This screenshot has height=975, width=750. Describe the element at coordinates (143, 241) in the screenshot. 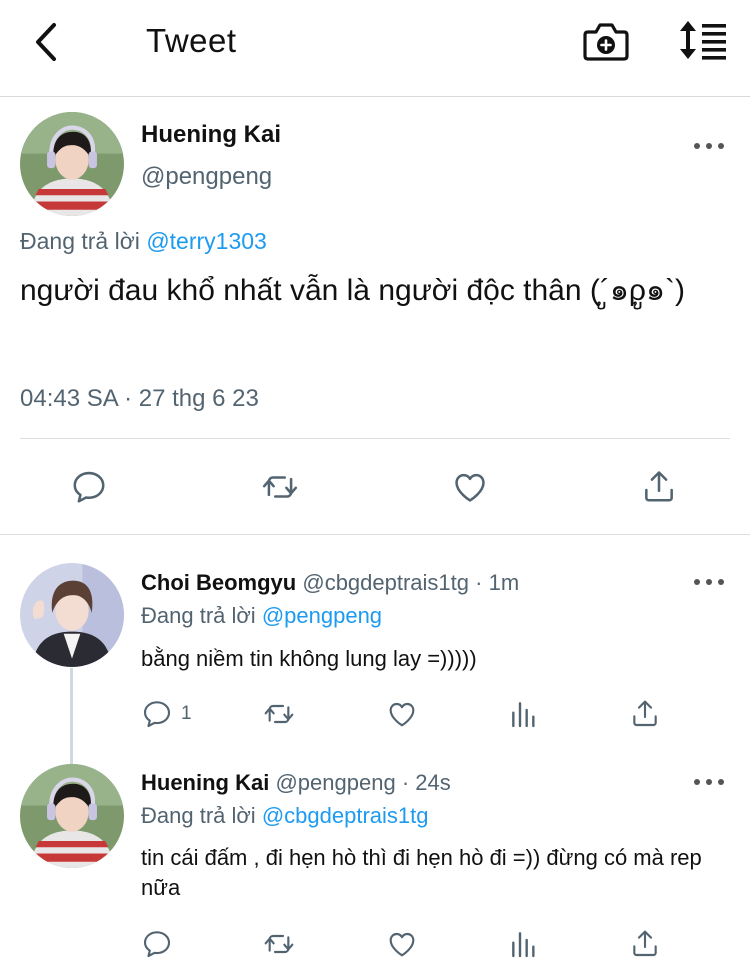

I see `replying-to: Đang trả lời @terry1303` at that location.